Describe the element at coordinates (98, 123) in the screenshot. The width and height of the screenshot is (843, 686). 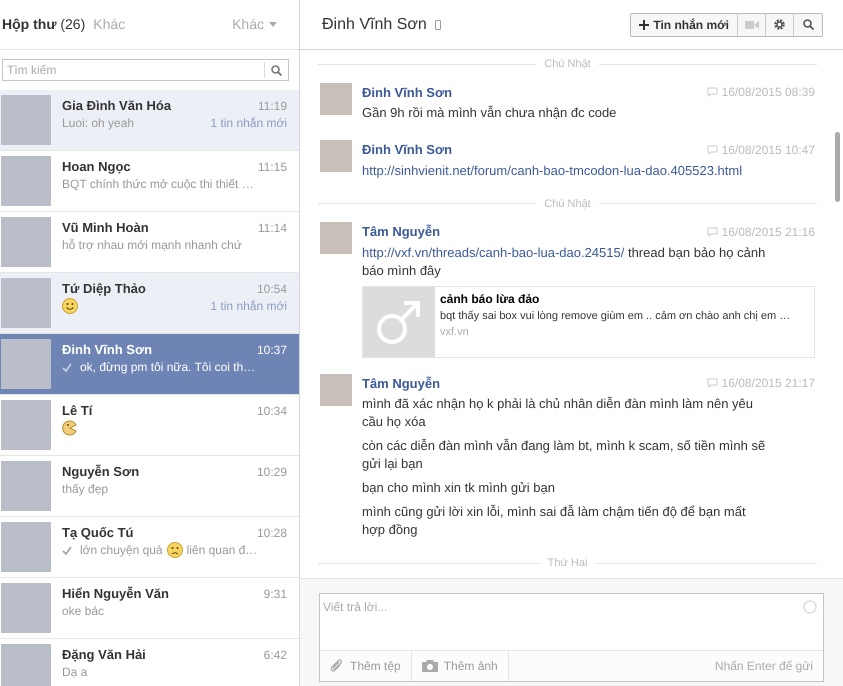
I see `message-preview: Luoi: oh yeah` at that location.